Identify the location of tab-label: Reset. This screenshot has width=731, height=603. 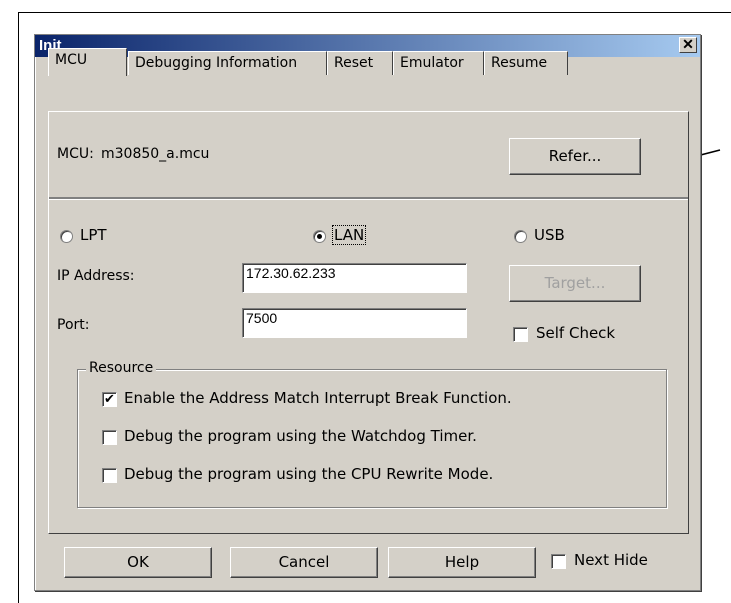
(354, 63).